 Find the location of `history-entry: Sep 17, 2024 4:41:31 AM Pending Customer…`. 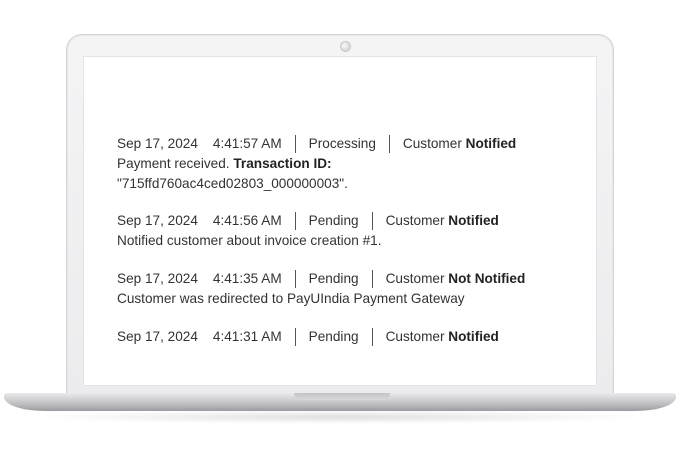

history-entry: Sep 17, 2024 4:41:31 AM Pending Customer… is located at coordinates (308, 337).